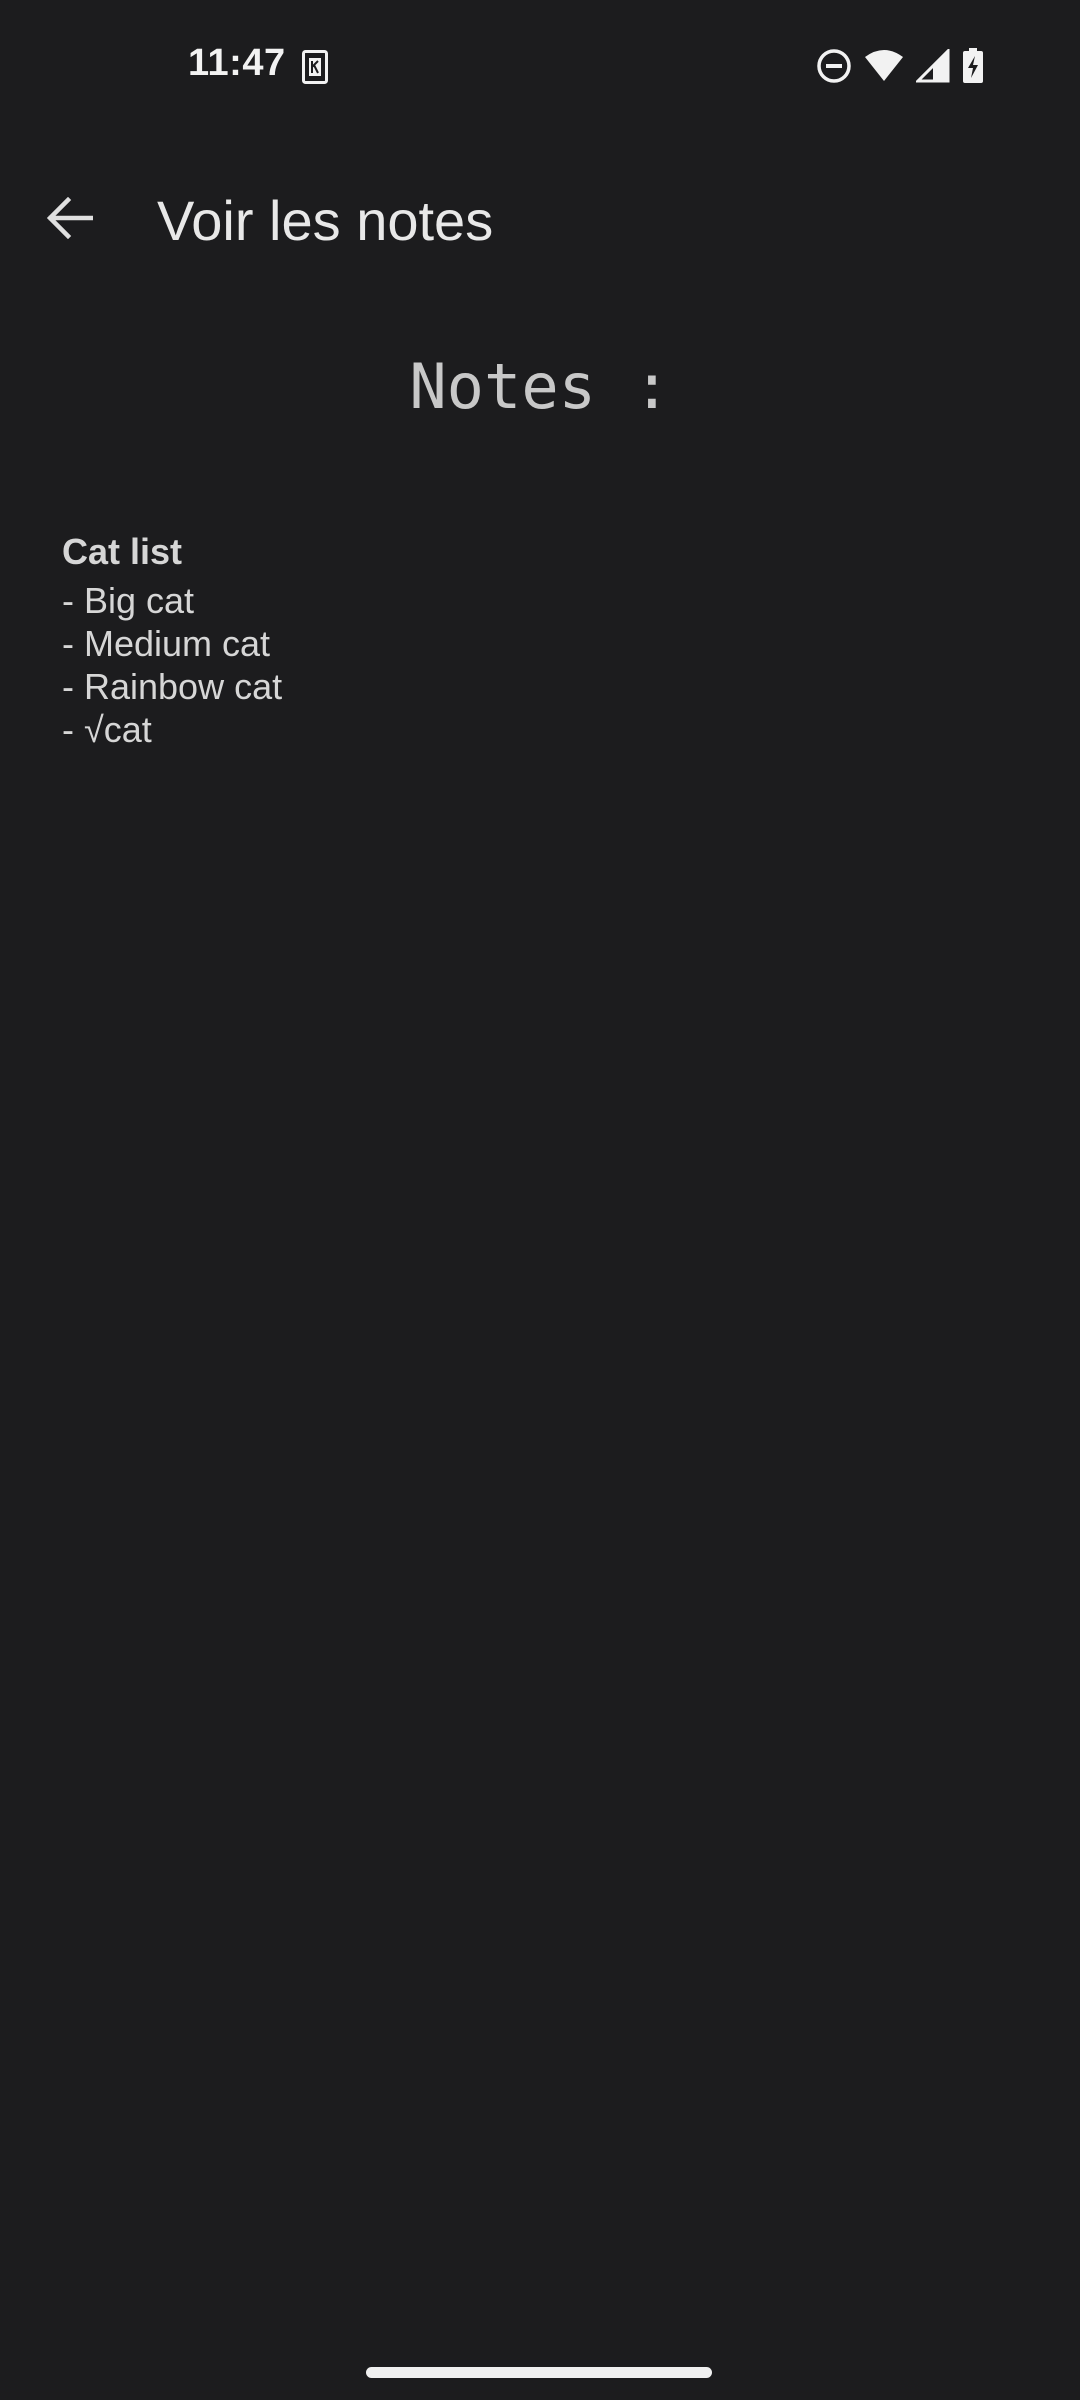 Image resolution: width=1080 pixels, height=2400 pixels. I want to click on wifi-icon, so click(884, 68).